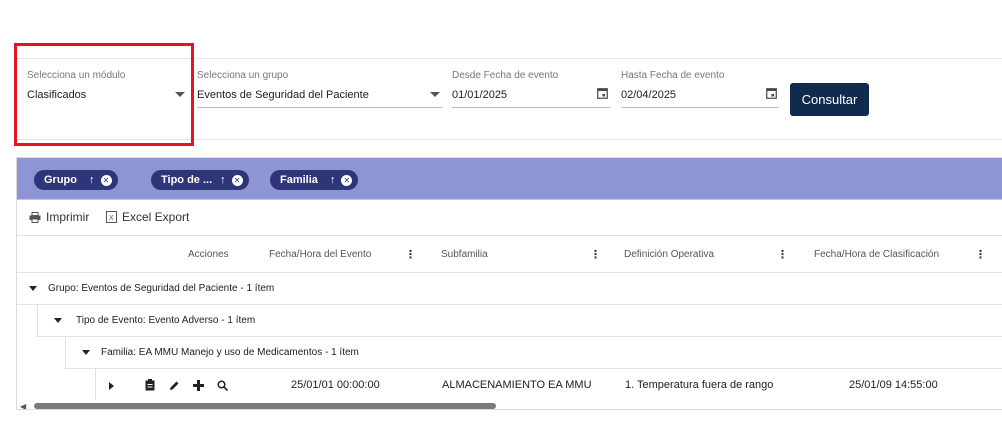  What do you see at coordinates (829, 99) in the screenshot?
I see `consultar-button: Consultar` at bounding box center [829, 99].